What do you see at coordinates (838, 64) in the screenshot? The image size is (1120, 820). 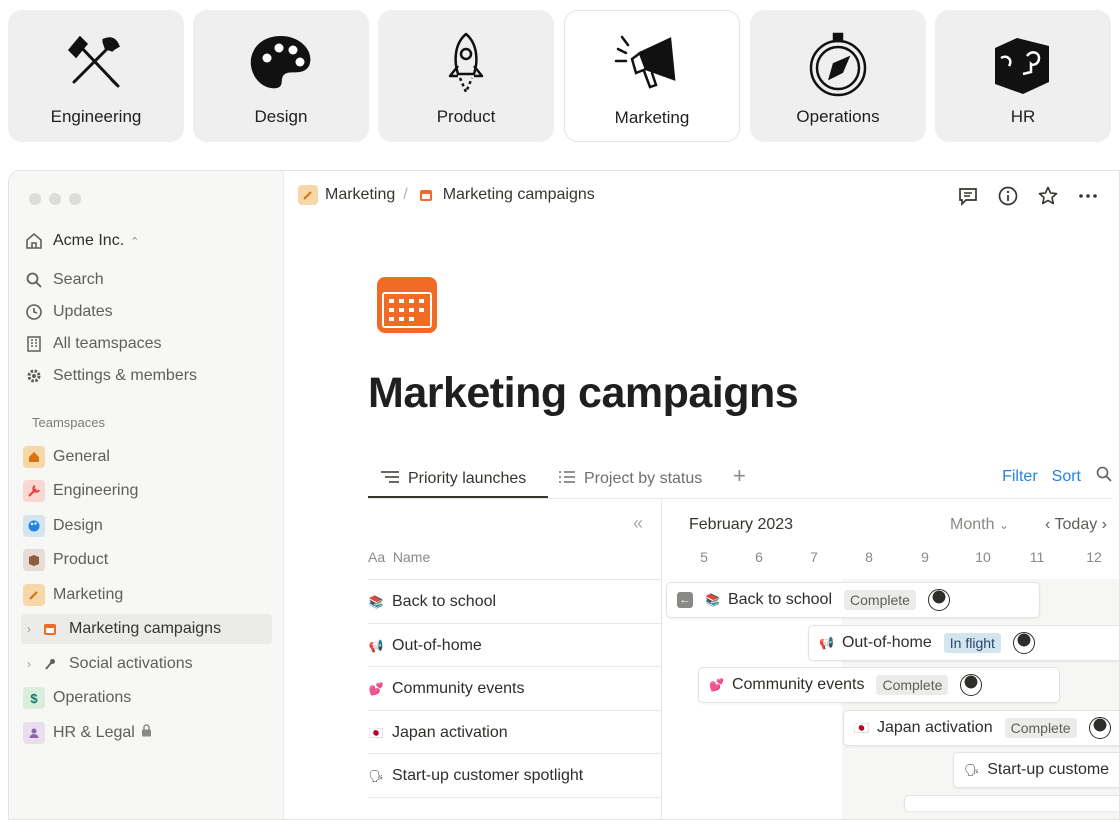 I see `compass-icon` at bounding box center [838, 64].